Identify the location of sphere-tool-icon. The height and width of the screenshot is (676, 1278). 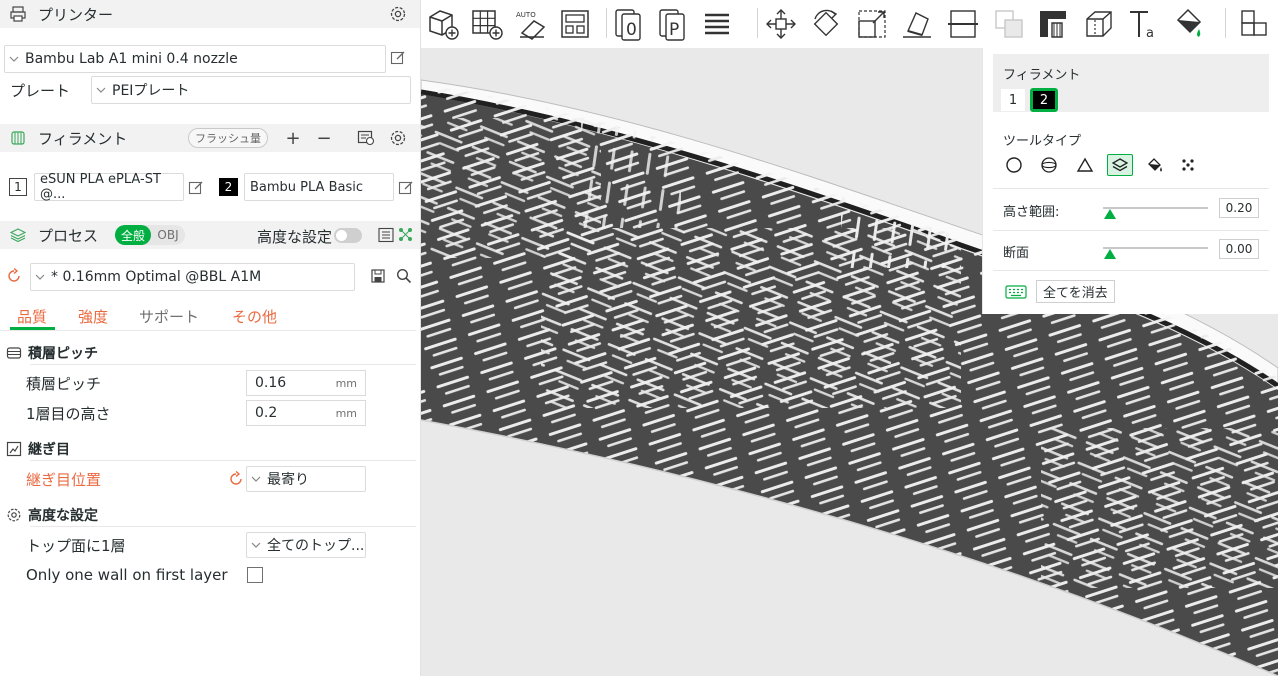
(1049, 165).